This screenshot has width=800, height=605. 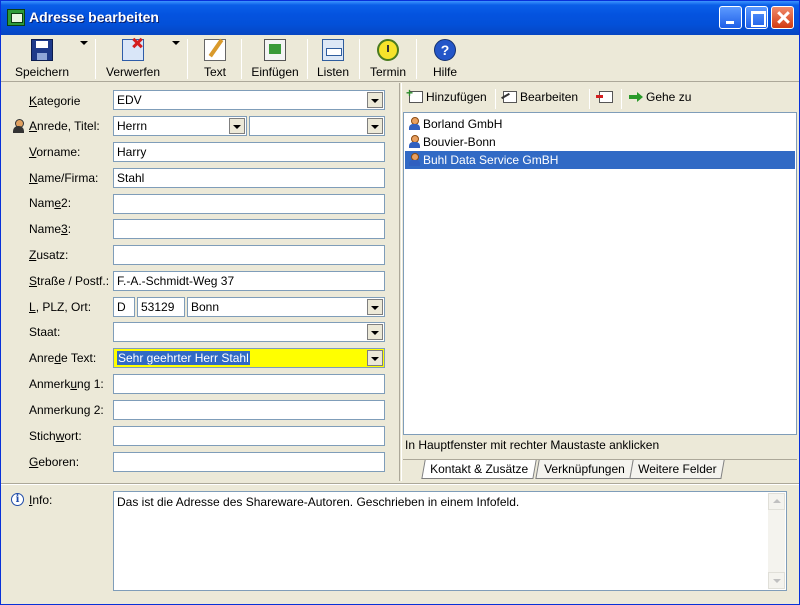 What do you see at coordinates (161, 307) in the screenshot?
I see `zip-input: 53129` at bounding box center [161, 307].